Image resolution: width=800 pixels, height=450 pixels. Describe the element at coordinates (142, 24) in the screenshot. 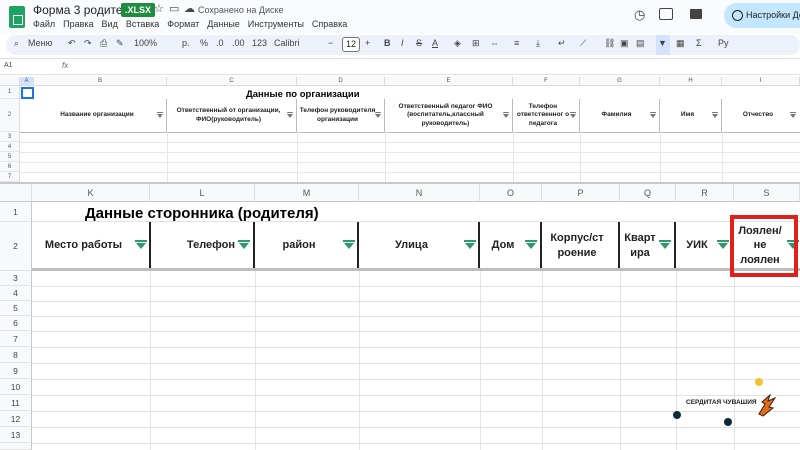

I see `menu-insert: Вставка` at that location.